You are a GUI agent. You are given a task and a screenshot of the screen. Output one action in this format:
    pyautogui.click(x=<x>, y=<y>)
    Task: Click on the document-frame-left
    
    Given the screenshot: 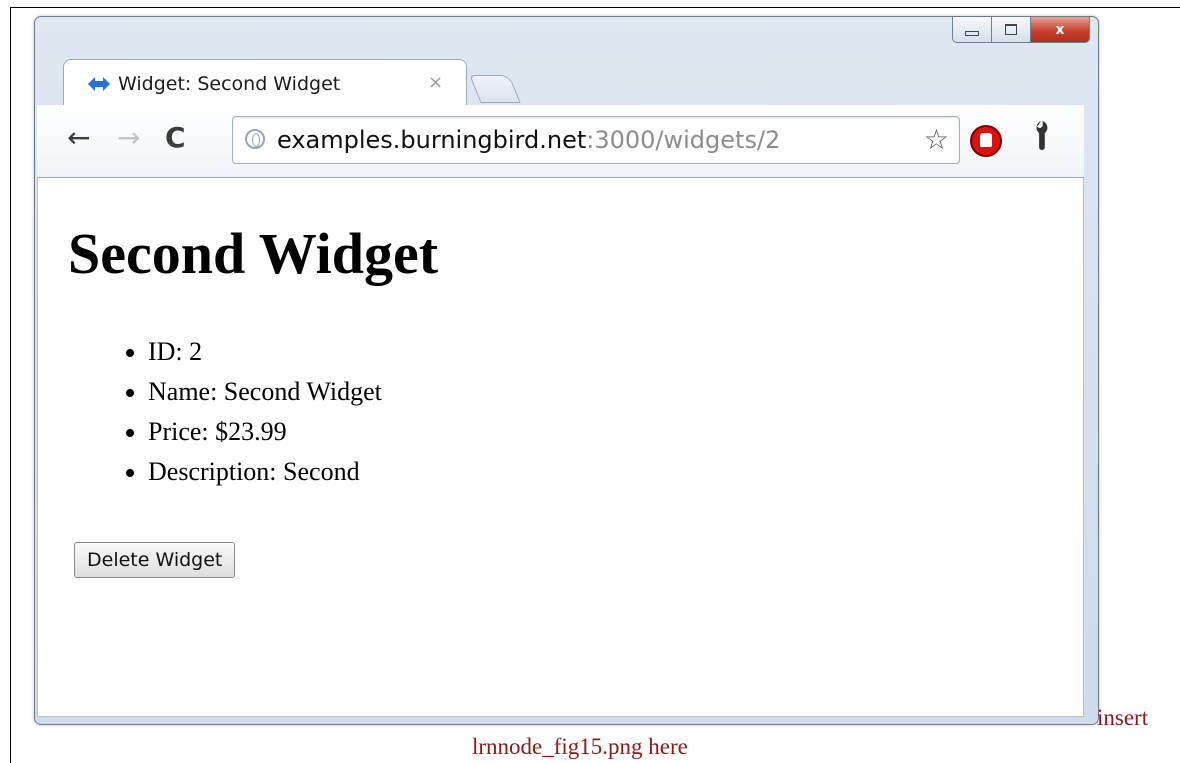 What is the action you would take?
    pyautogui.click(x=10, y=385)
    